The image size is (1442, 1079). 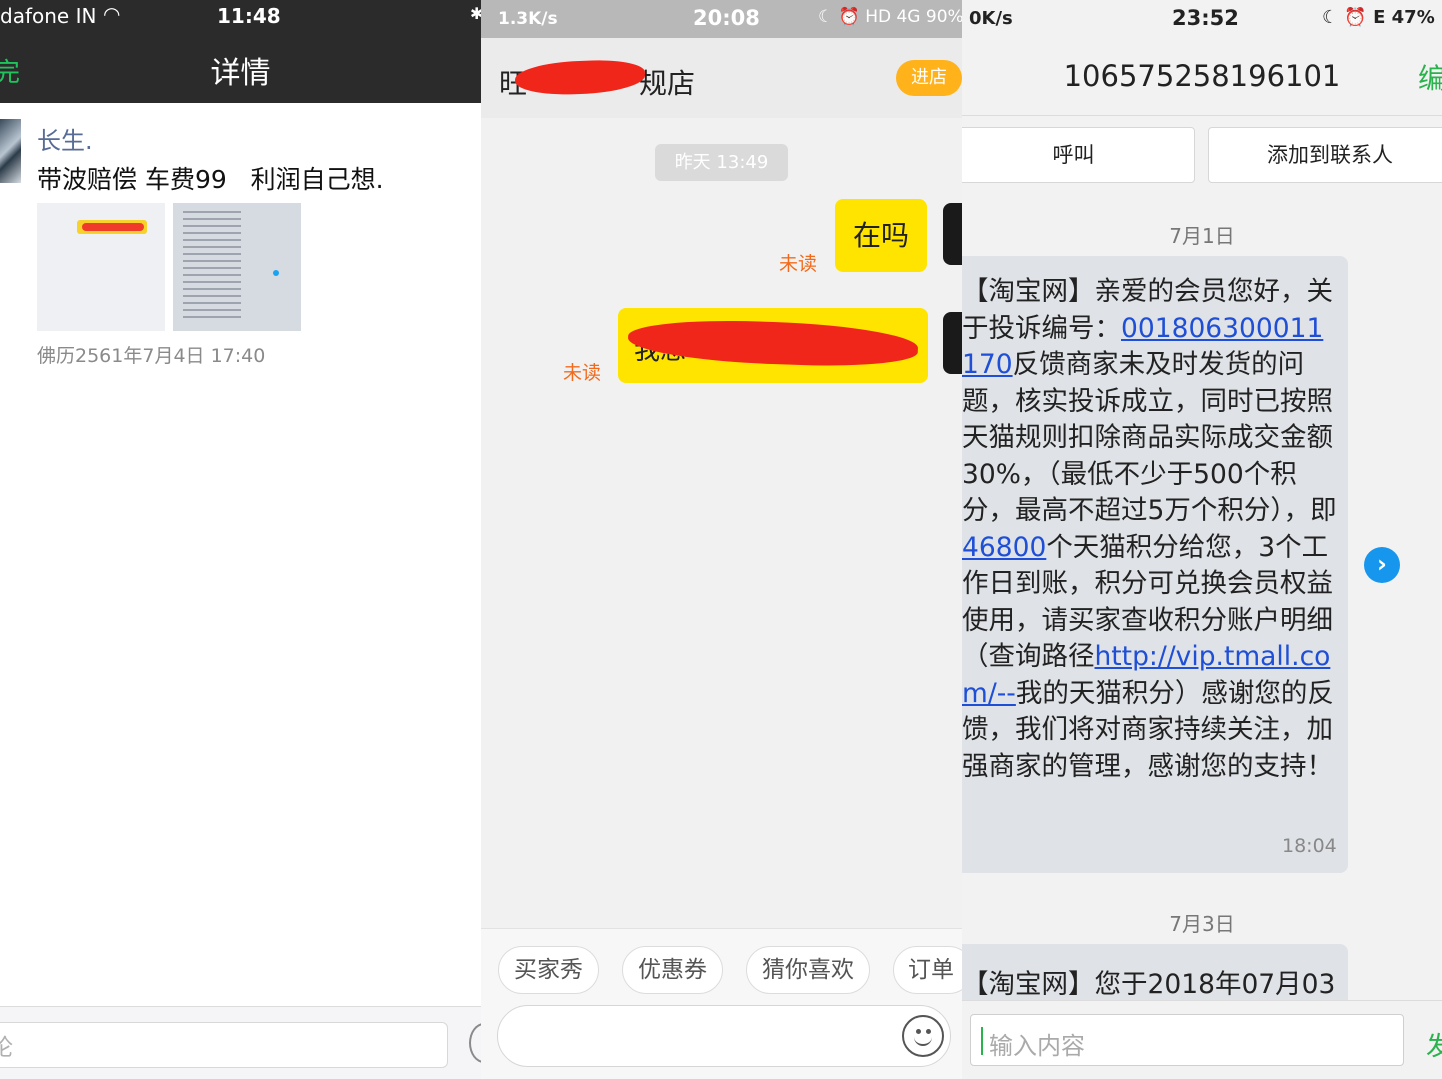 What do you see at coordinates (528, 19) in the screenshot?
I see `network-speed: 1.3K/s` at bounding box center [528, 19].